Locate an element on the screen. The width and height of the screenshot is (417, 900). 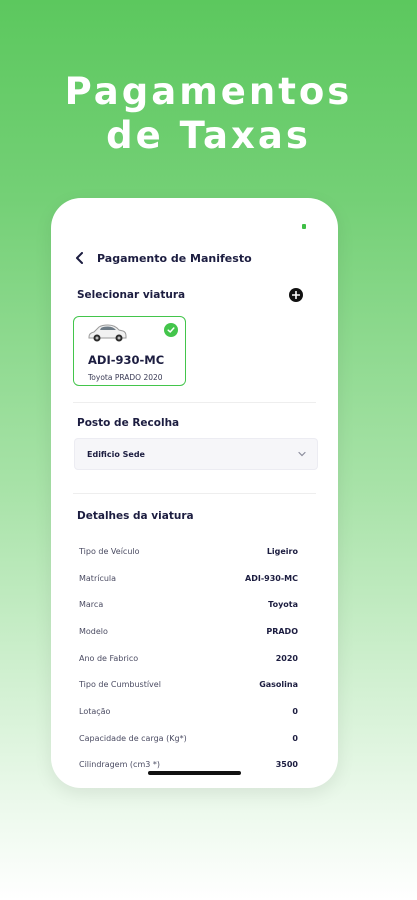
detail-row: Lotação 0 is located at coordinates (188, 711).